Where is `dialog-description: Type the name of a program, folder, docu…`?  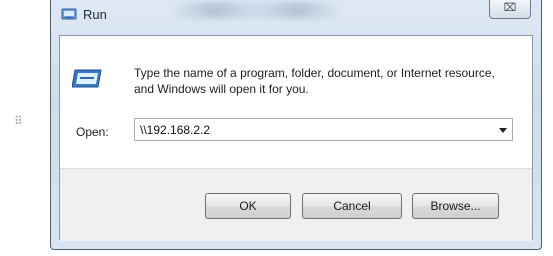
dialog-description: Type the name of a program, folder, docu… is located at coordinates (314, 81).